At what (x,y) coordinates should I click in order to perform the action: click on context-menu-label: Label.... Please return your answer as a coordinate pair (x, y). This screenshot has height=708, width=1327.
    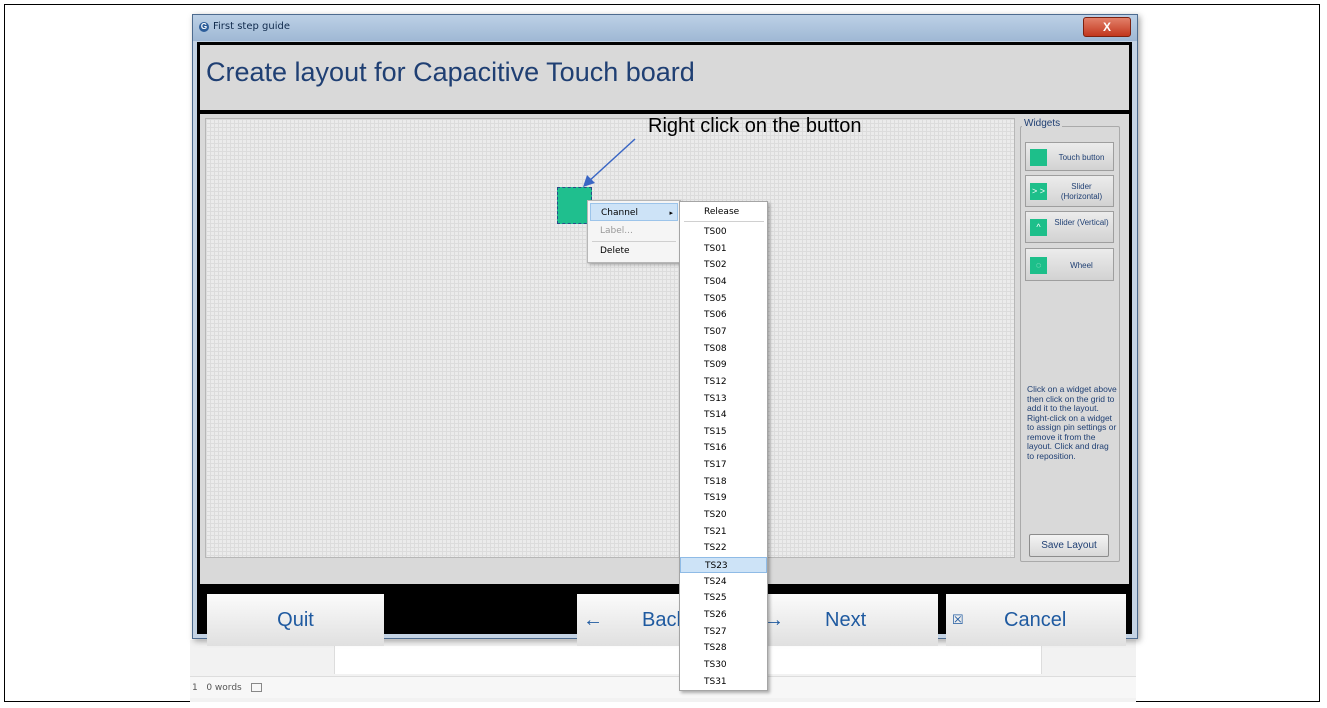
    Looking at the image, I should click on (634, 231).